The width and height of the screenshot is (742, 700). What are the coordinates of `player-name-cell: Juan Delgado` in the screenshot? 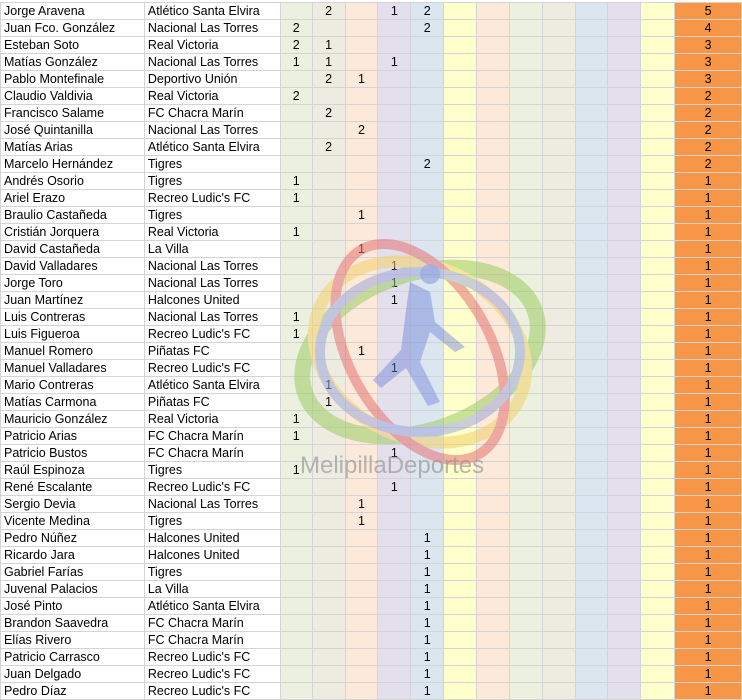 It's located at (72, 674).